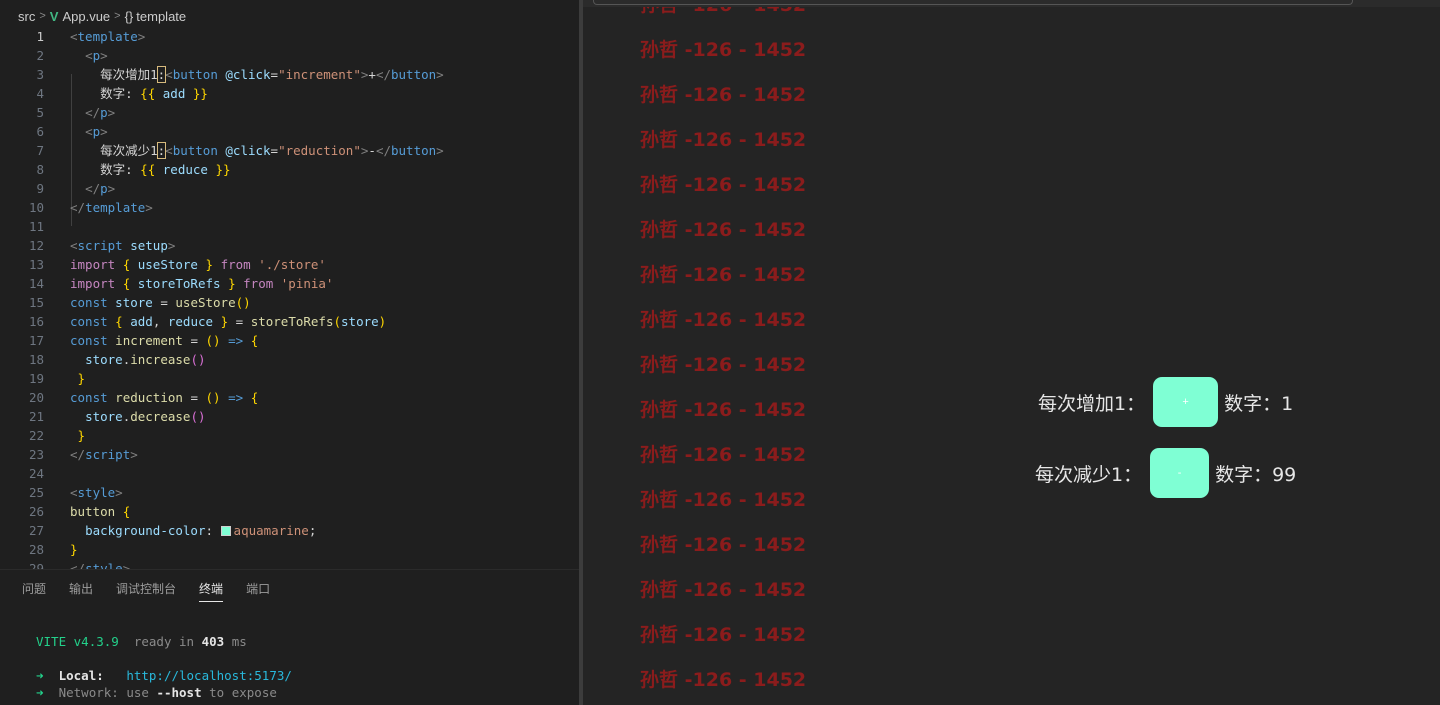 The width and height of the screenshot is (1440, 705). Describe the element at coordinates (156, 692) in the screenshot. I see `terminal-network-line: ➜ Network: use --host to expose` at that location.